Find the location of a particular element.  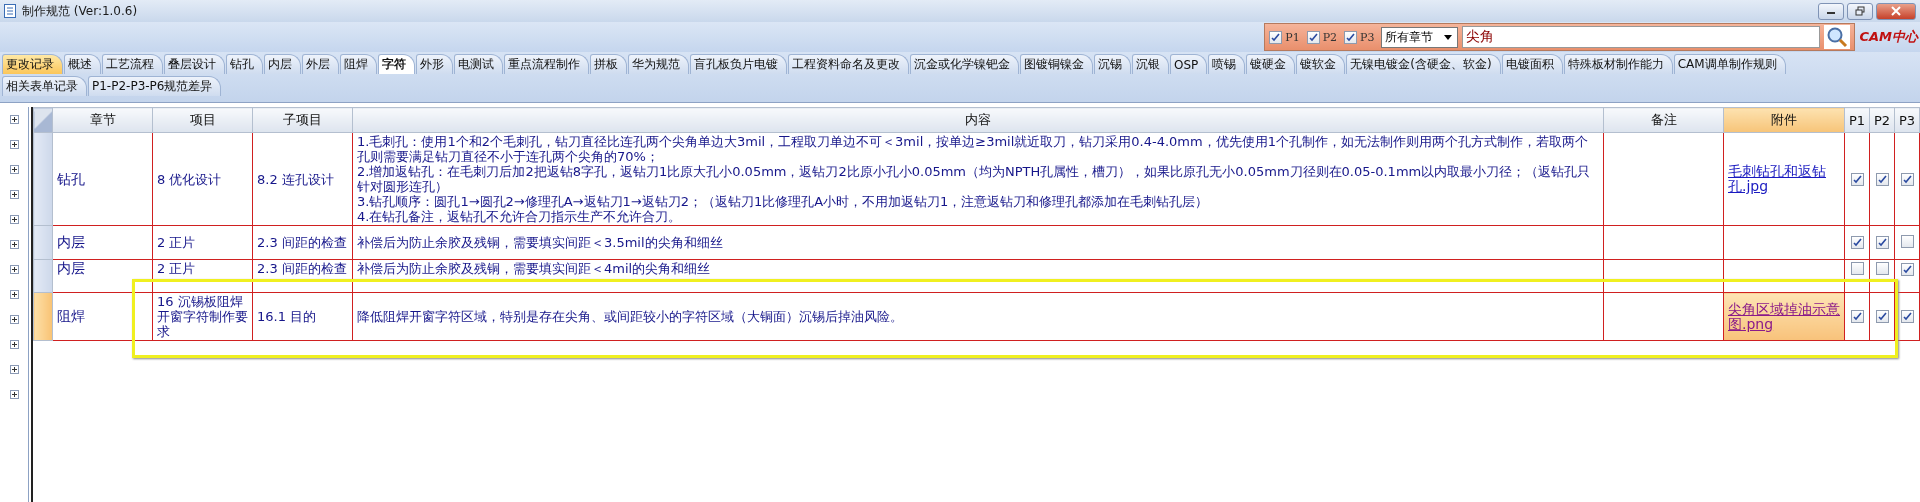

table-cell: 8.2 连孔设计 is located at coordinates (302, 179).